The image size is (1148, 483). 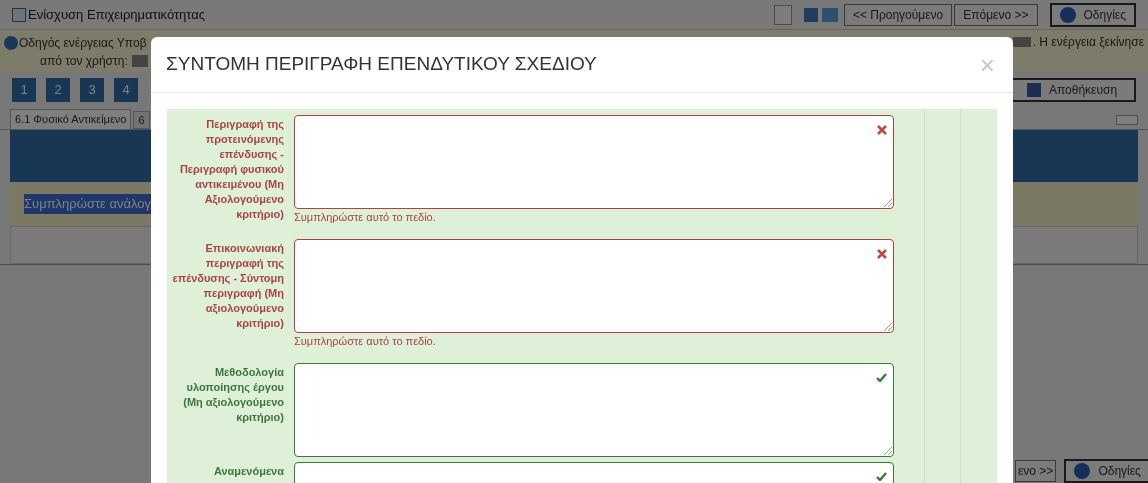 I want to click on field-label: Αναμενόμενα, so click(x=248, y=471).